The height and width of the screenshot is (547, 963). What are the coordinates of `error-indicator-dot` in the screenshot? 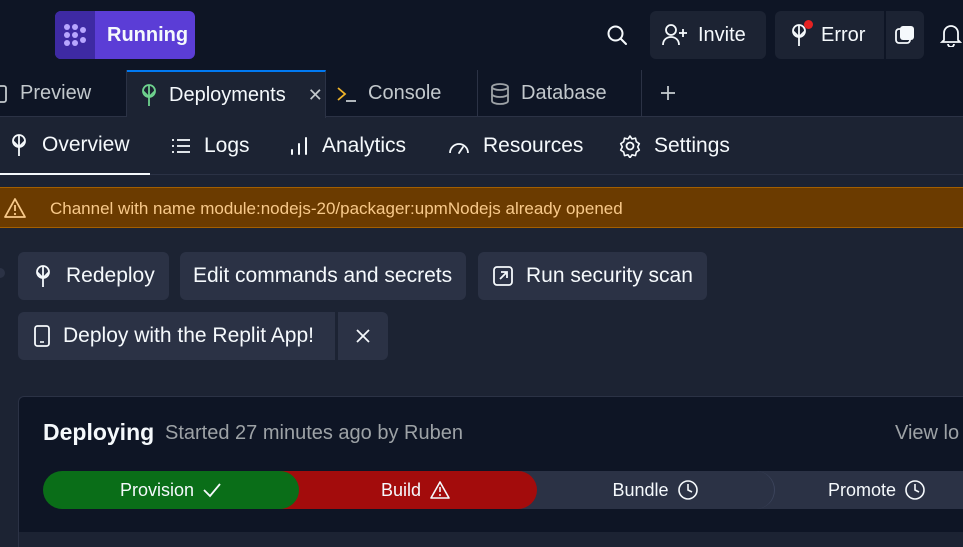 It's located at (808, 24).